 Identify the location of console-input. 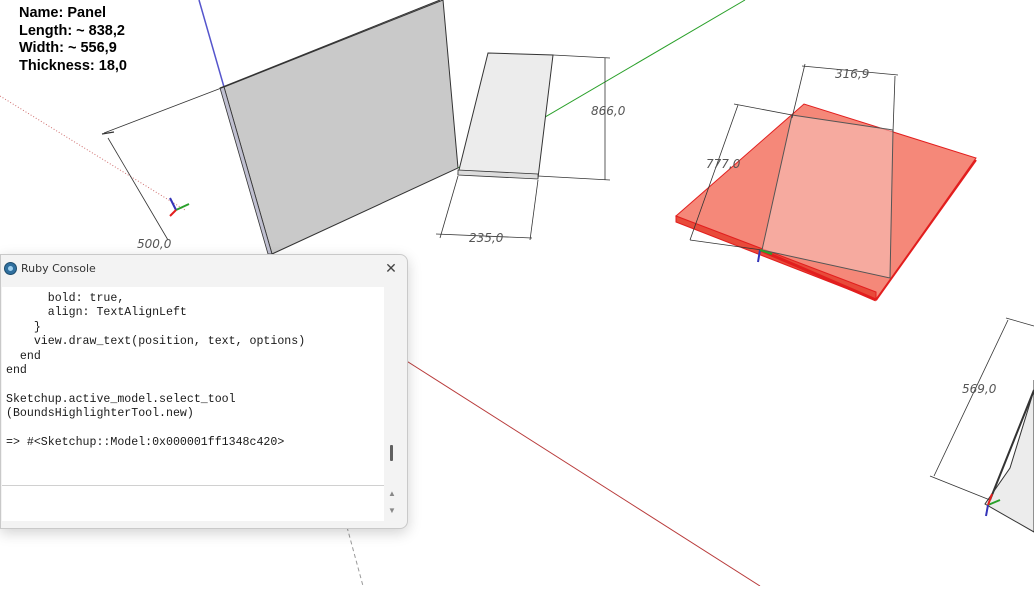
(193, 503).